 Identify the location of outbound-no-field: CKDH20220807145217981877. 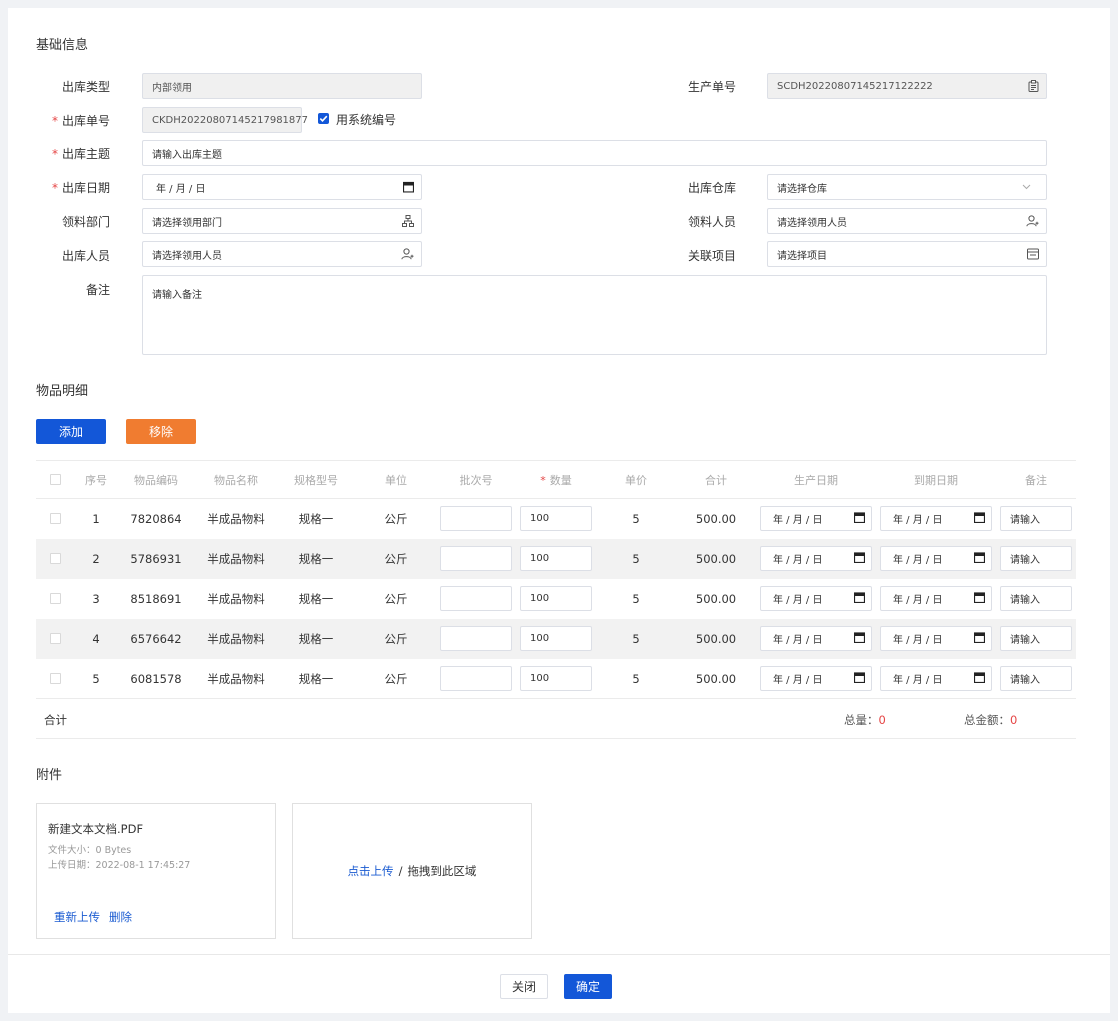
(225, 120).